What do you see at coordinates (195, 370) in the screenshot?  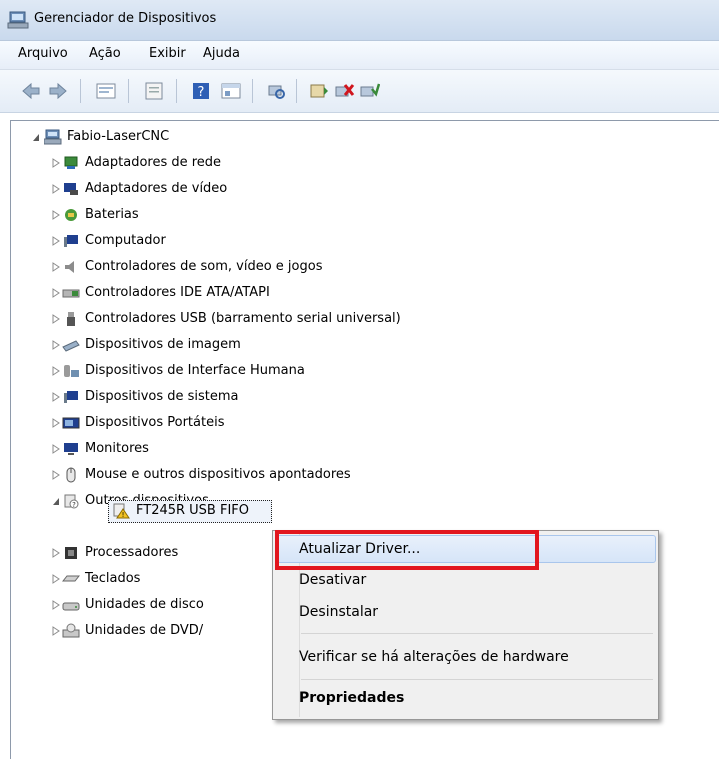 I see `tree-item-label: Dispositivos de Interface Humana` at bounding box center [195, 370].